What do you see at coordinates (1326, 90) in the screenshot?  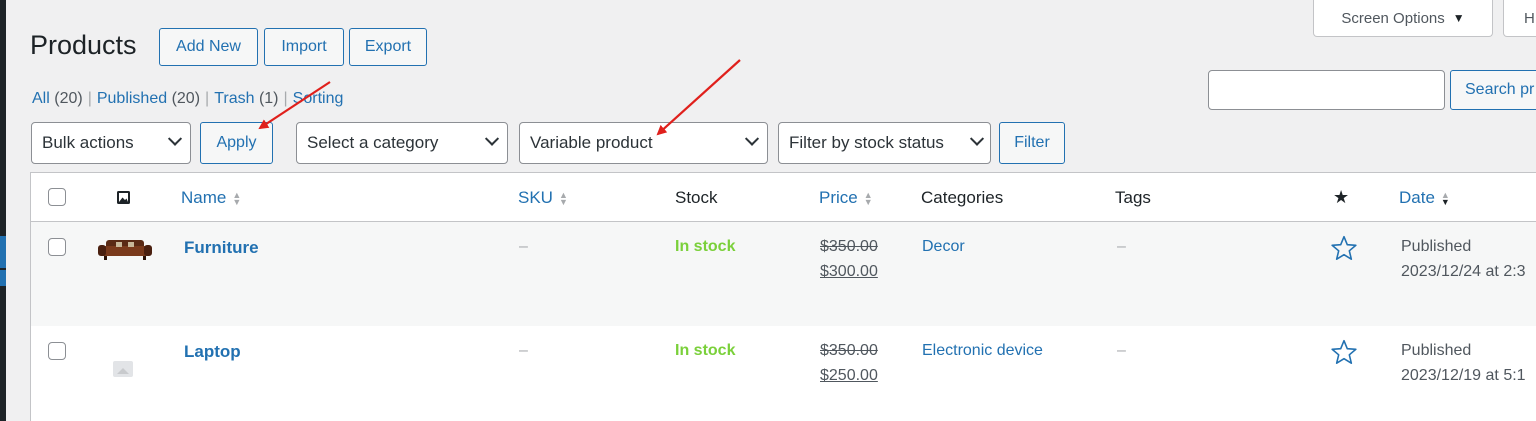 I see `search-input` at bounding box center [1326, 90].